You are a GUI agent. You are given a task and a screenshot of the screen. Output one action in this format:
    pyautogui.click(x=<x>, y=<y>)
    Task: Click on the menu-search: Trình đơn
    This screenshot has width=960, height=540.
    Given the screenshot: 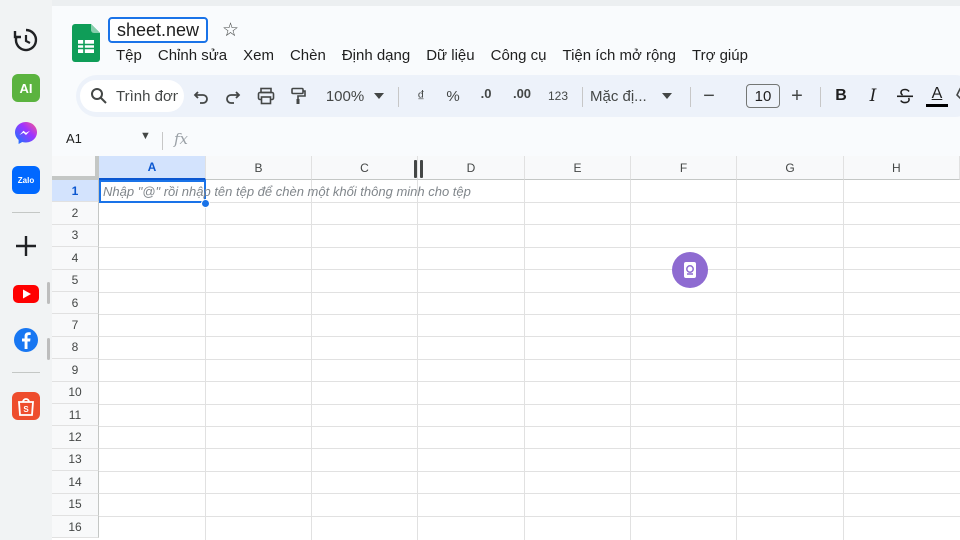 What is the action you would take?
    pyautogui.click(x=132, y=96)
    